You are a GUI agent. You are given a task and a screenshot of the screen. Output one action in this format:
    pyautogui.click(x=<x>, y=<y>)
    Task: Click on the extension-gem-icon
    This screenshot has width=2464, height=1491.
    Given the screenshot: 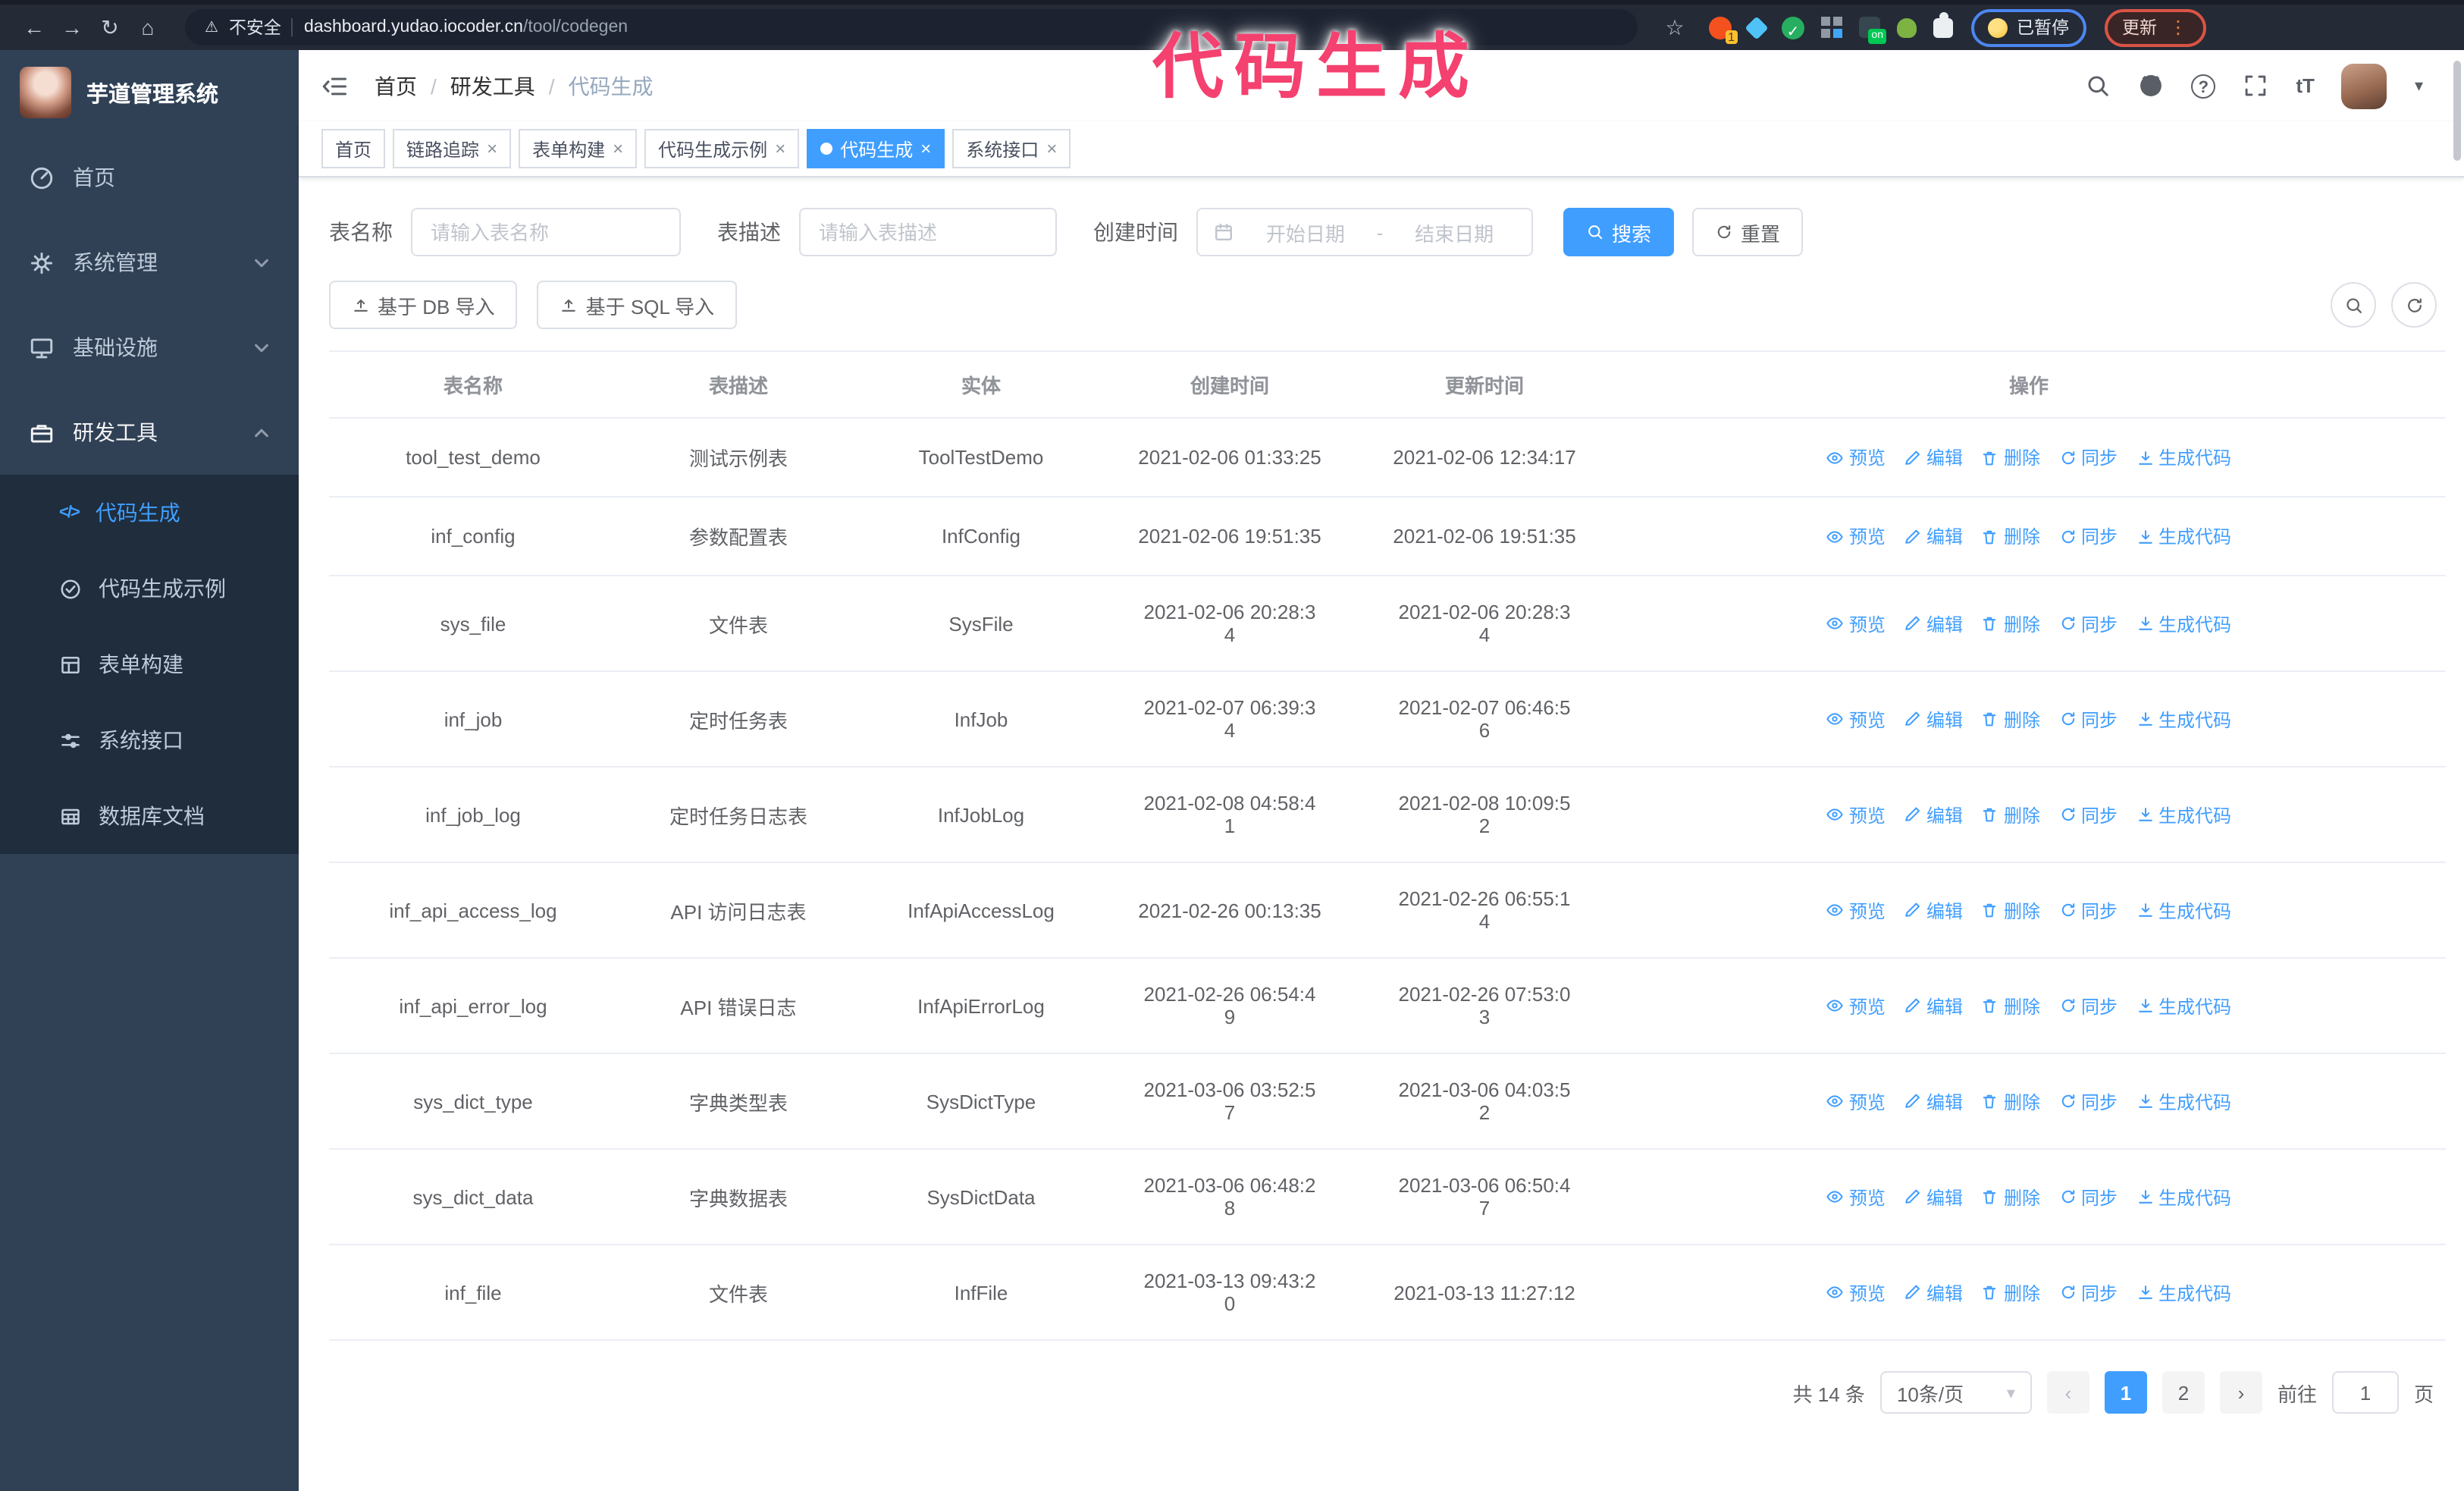 What is the action you would take?
    pyautogui.click(x=1757, y=27)
    